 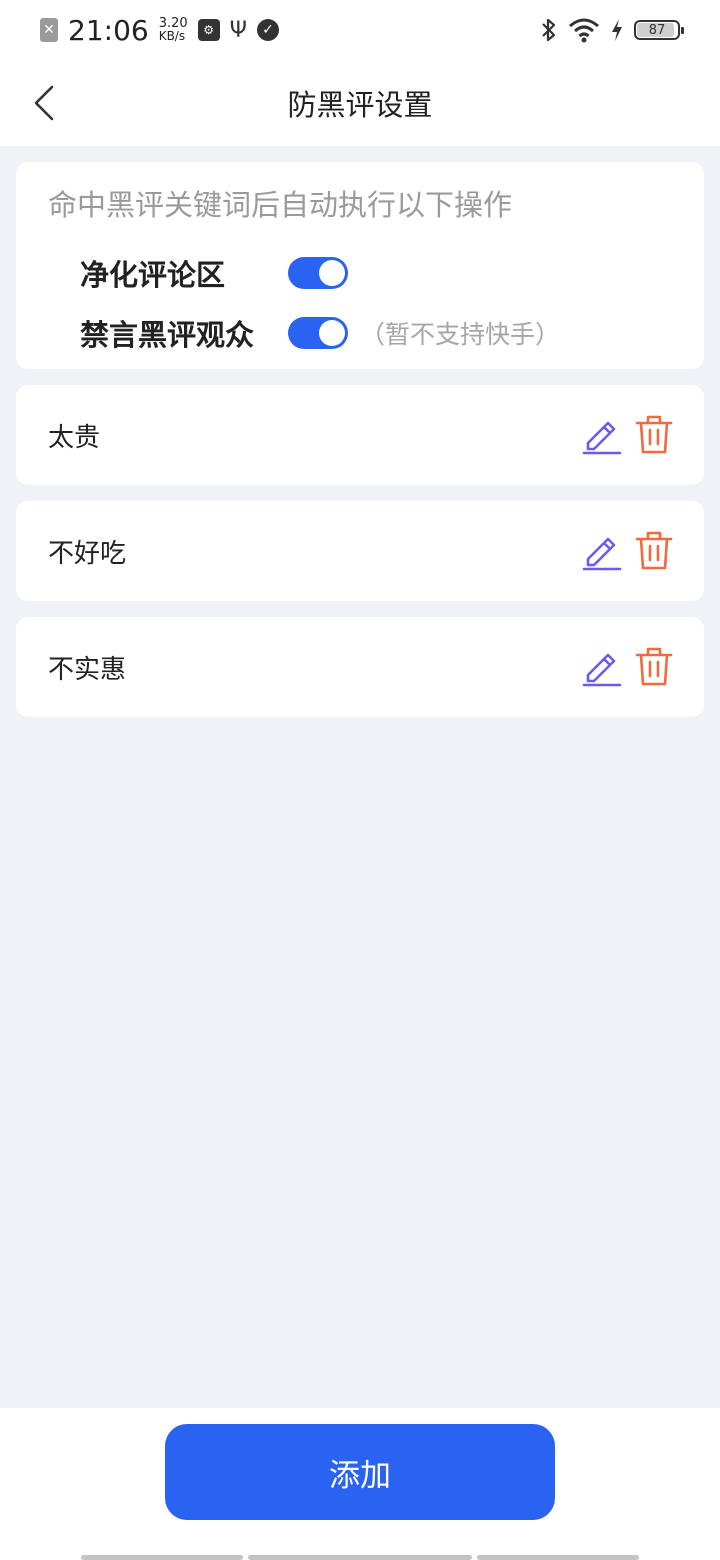 What do you see at coordinates (360, 1472) in the screenshot?
I see `add-keyword-button: 添加` at bounding box center [360, 1472].